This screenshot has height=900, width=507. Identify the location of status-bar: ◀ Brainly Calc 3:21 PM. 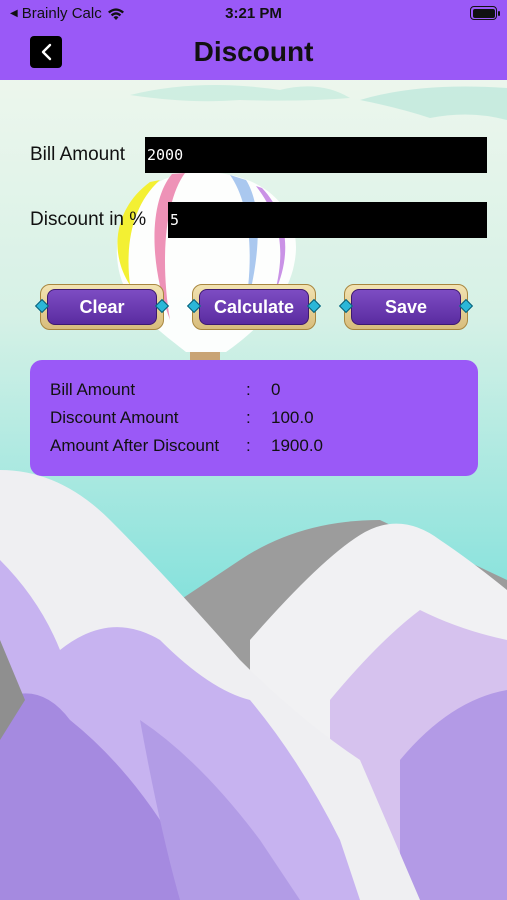
(253, 14).